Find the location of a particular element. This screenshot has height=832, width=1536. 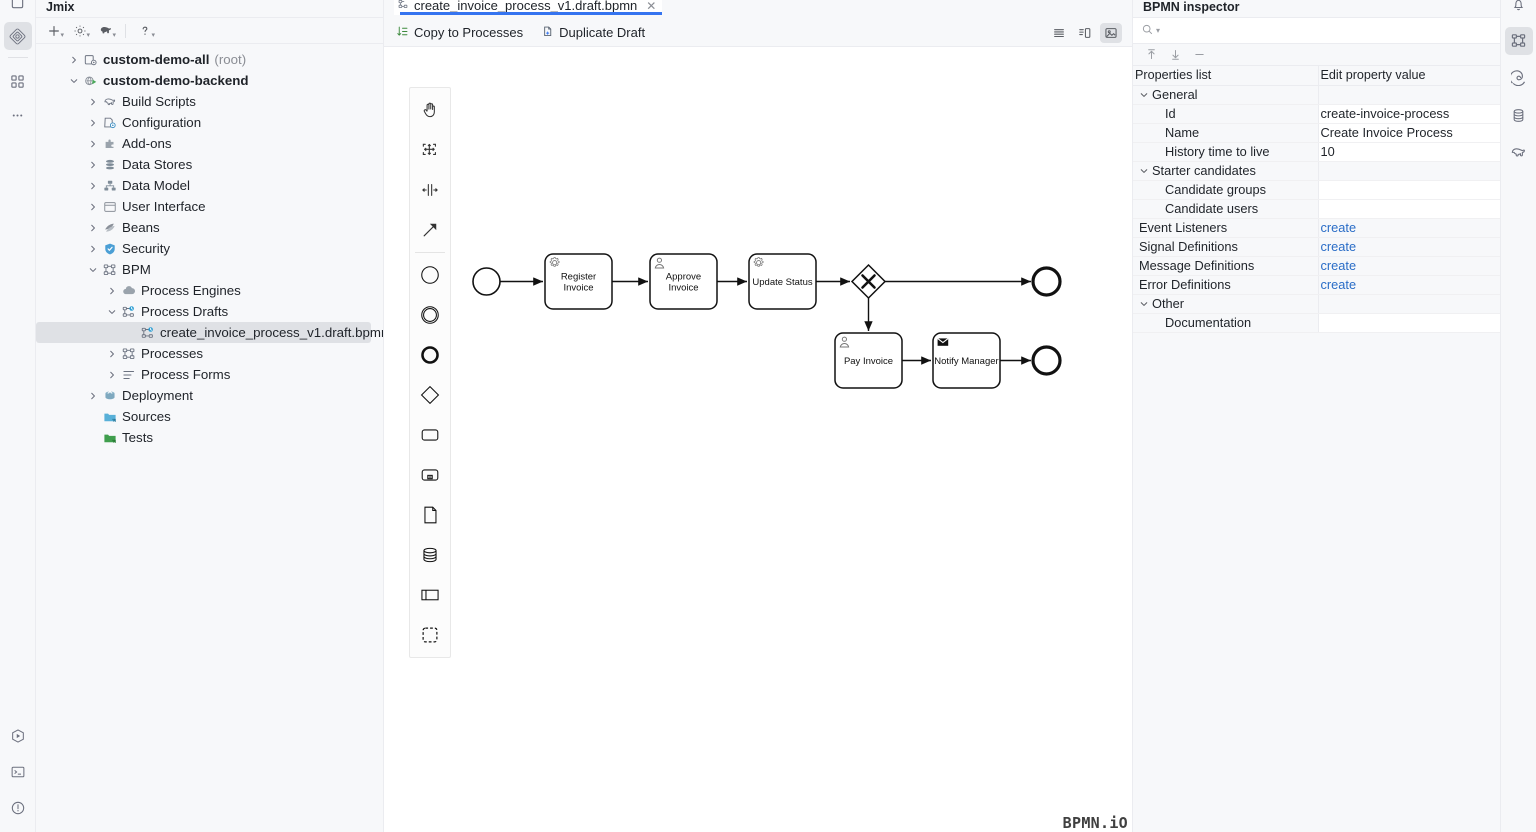

tree-item-processes: Processes is located at coordinates (209, 353).